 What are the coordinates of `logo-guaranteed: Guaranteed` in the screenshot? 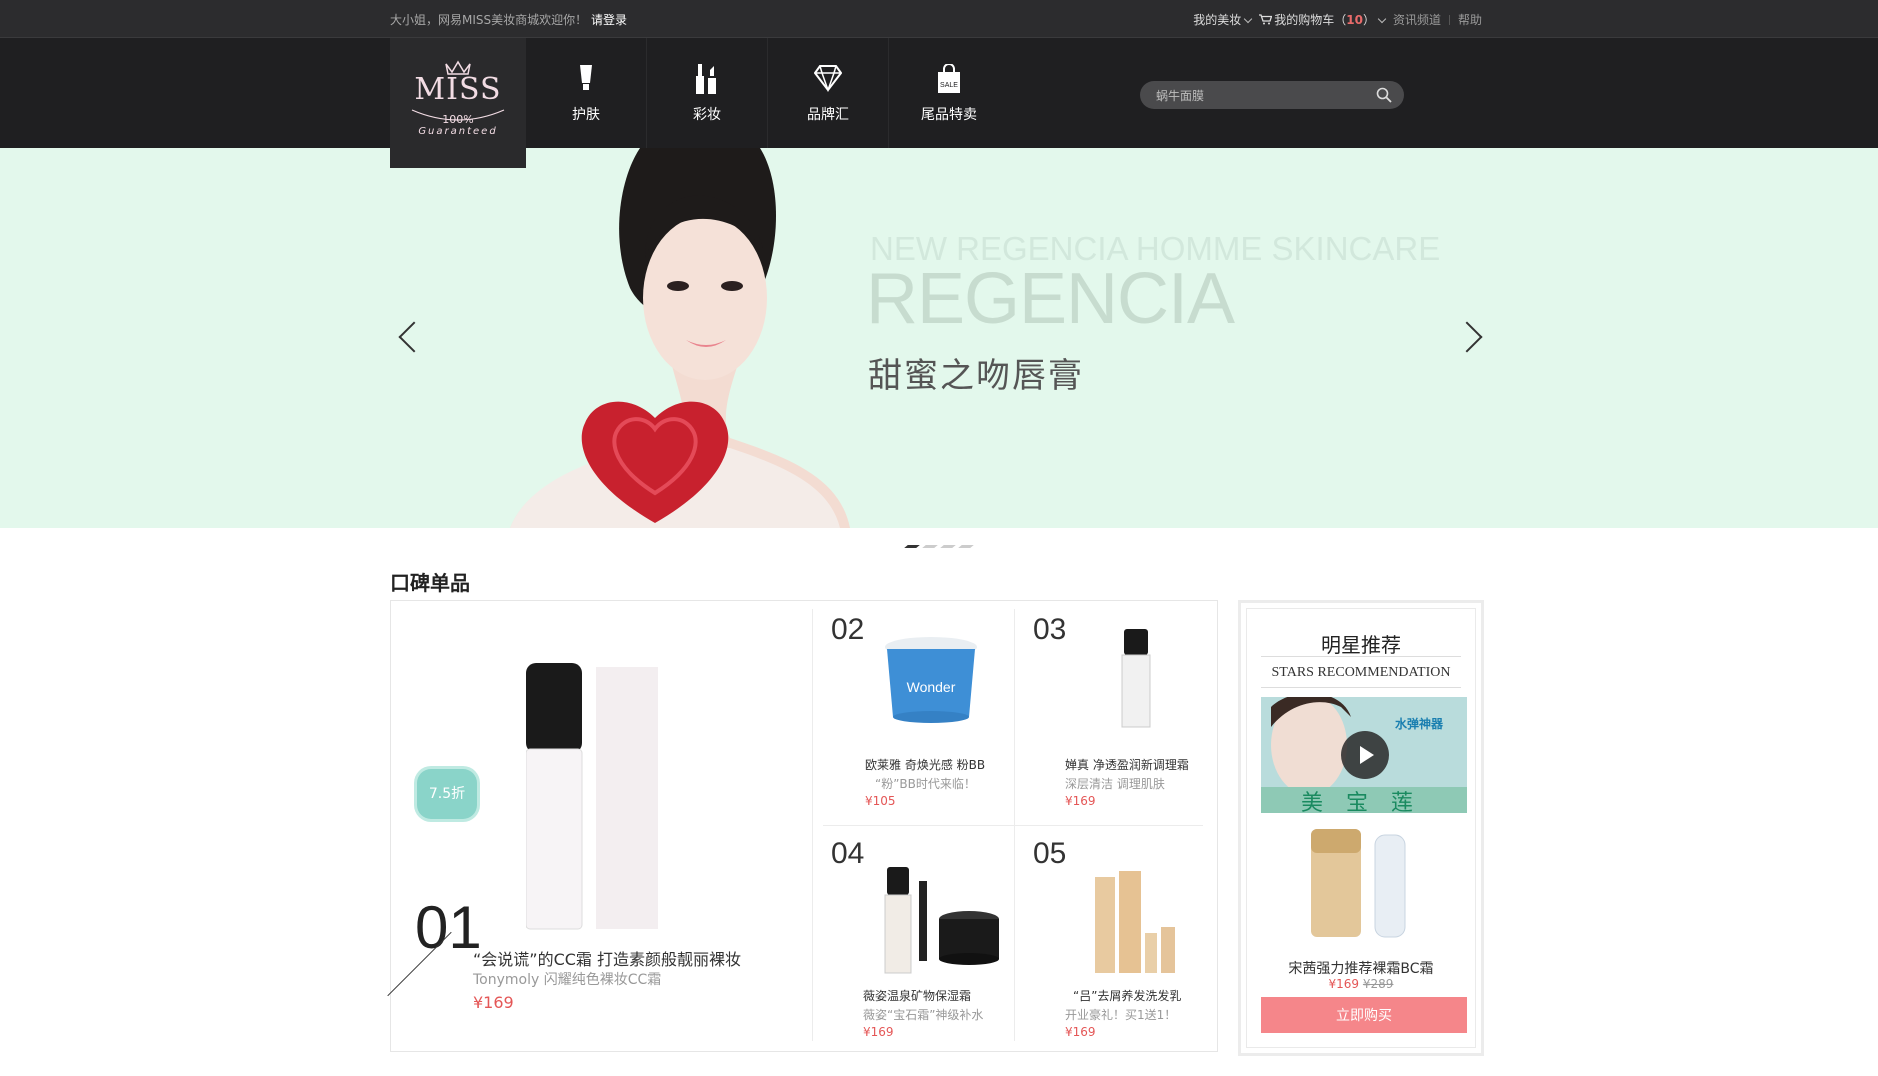 It's located at (458, 131).